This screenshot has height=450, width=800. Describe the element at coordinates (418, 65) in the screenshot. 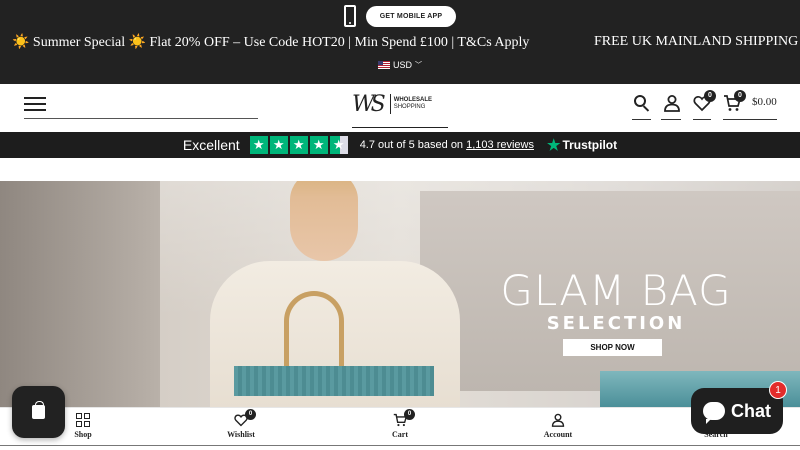

I see `chevron-down-icon: ﹀` at that location.